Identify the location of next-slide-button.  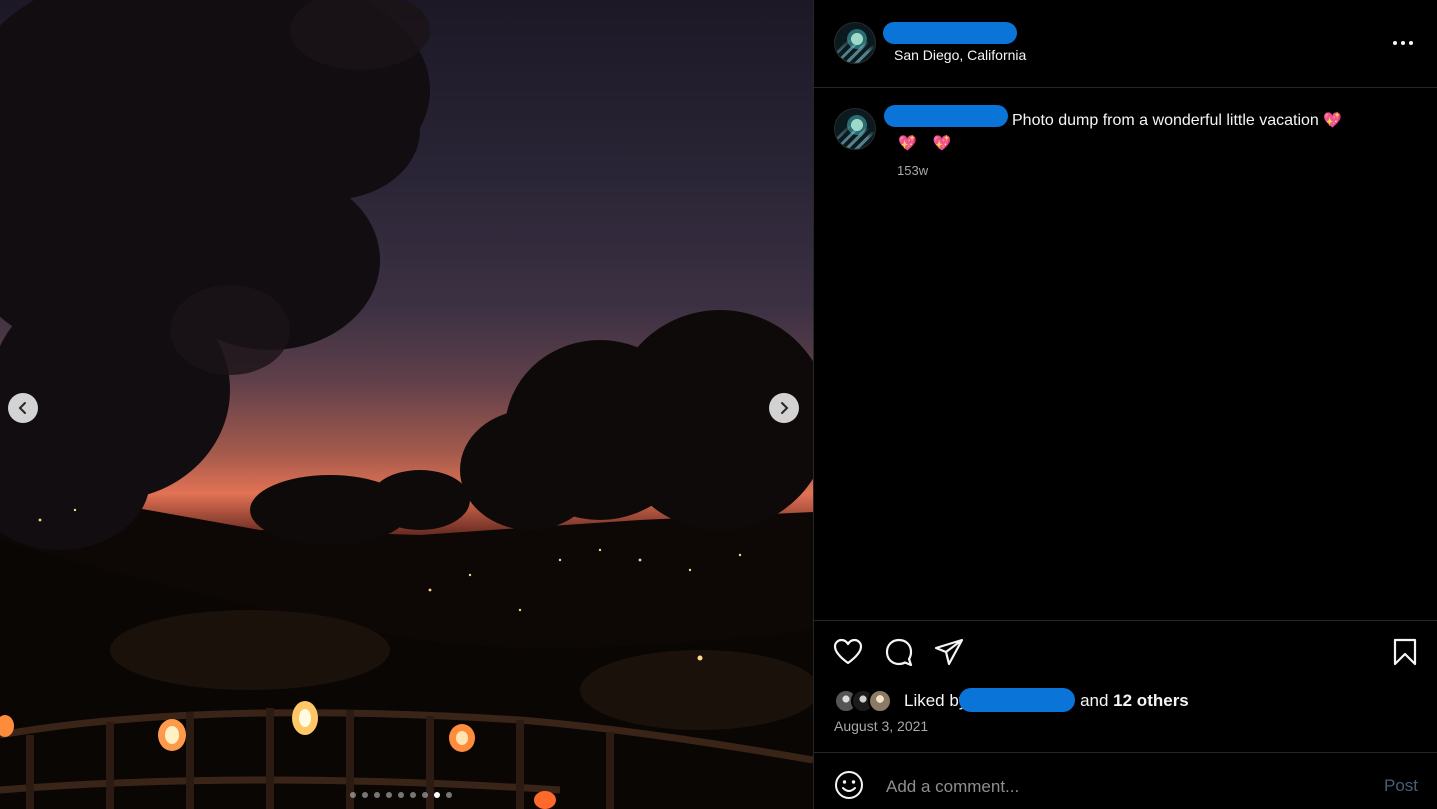
(784, 408).